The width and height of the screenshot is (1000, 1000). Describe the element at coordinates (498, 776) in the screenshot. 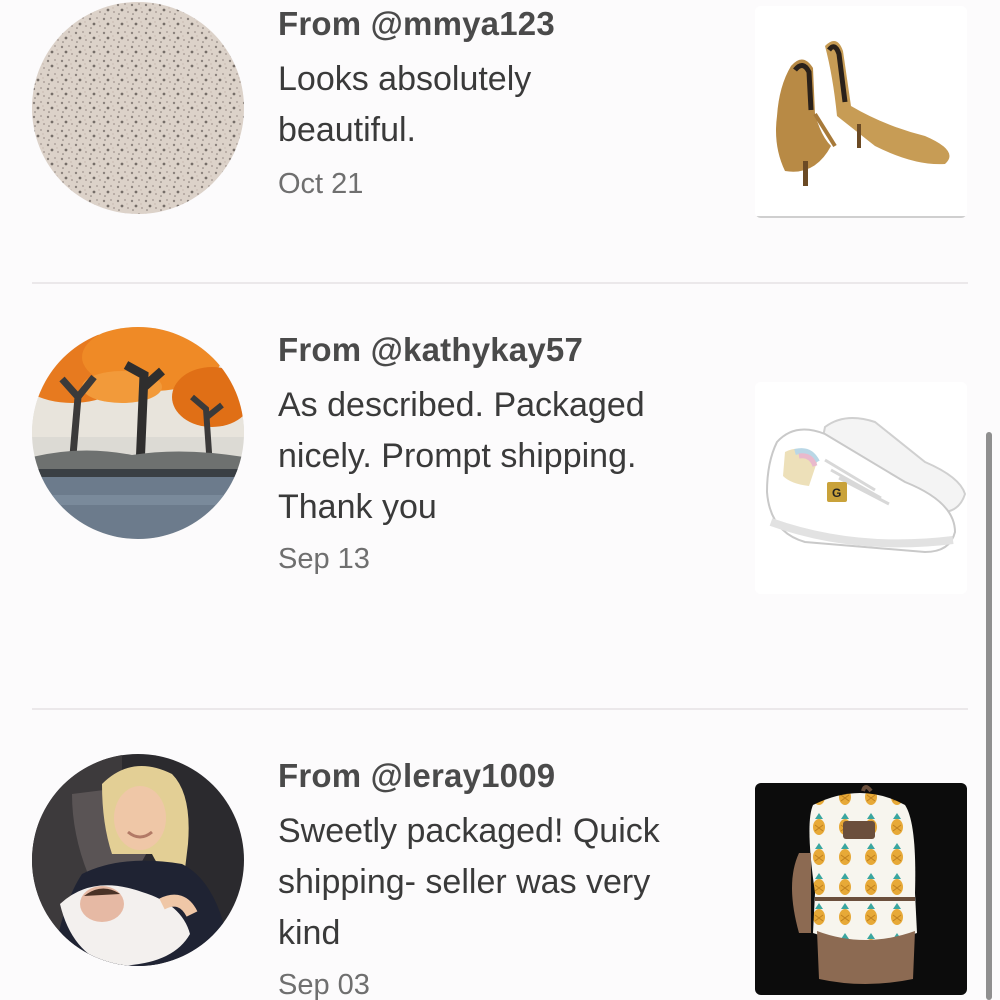

I see `reviewer-username: From @leray1009` at that location.